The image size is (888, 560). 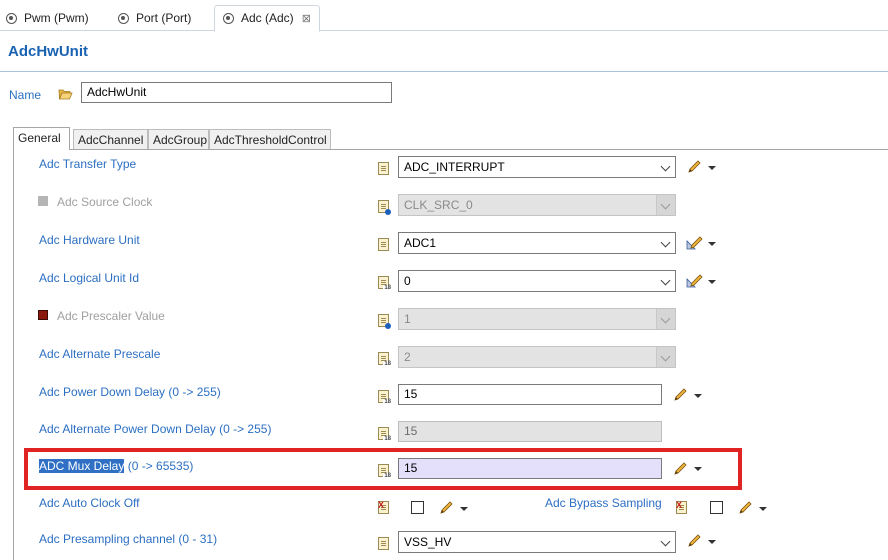 I want to click on presampling-channel-label: Adc Presampling channel (0 - 31), so click(x=128, y=539).